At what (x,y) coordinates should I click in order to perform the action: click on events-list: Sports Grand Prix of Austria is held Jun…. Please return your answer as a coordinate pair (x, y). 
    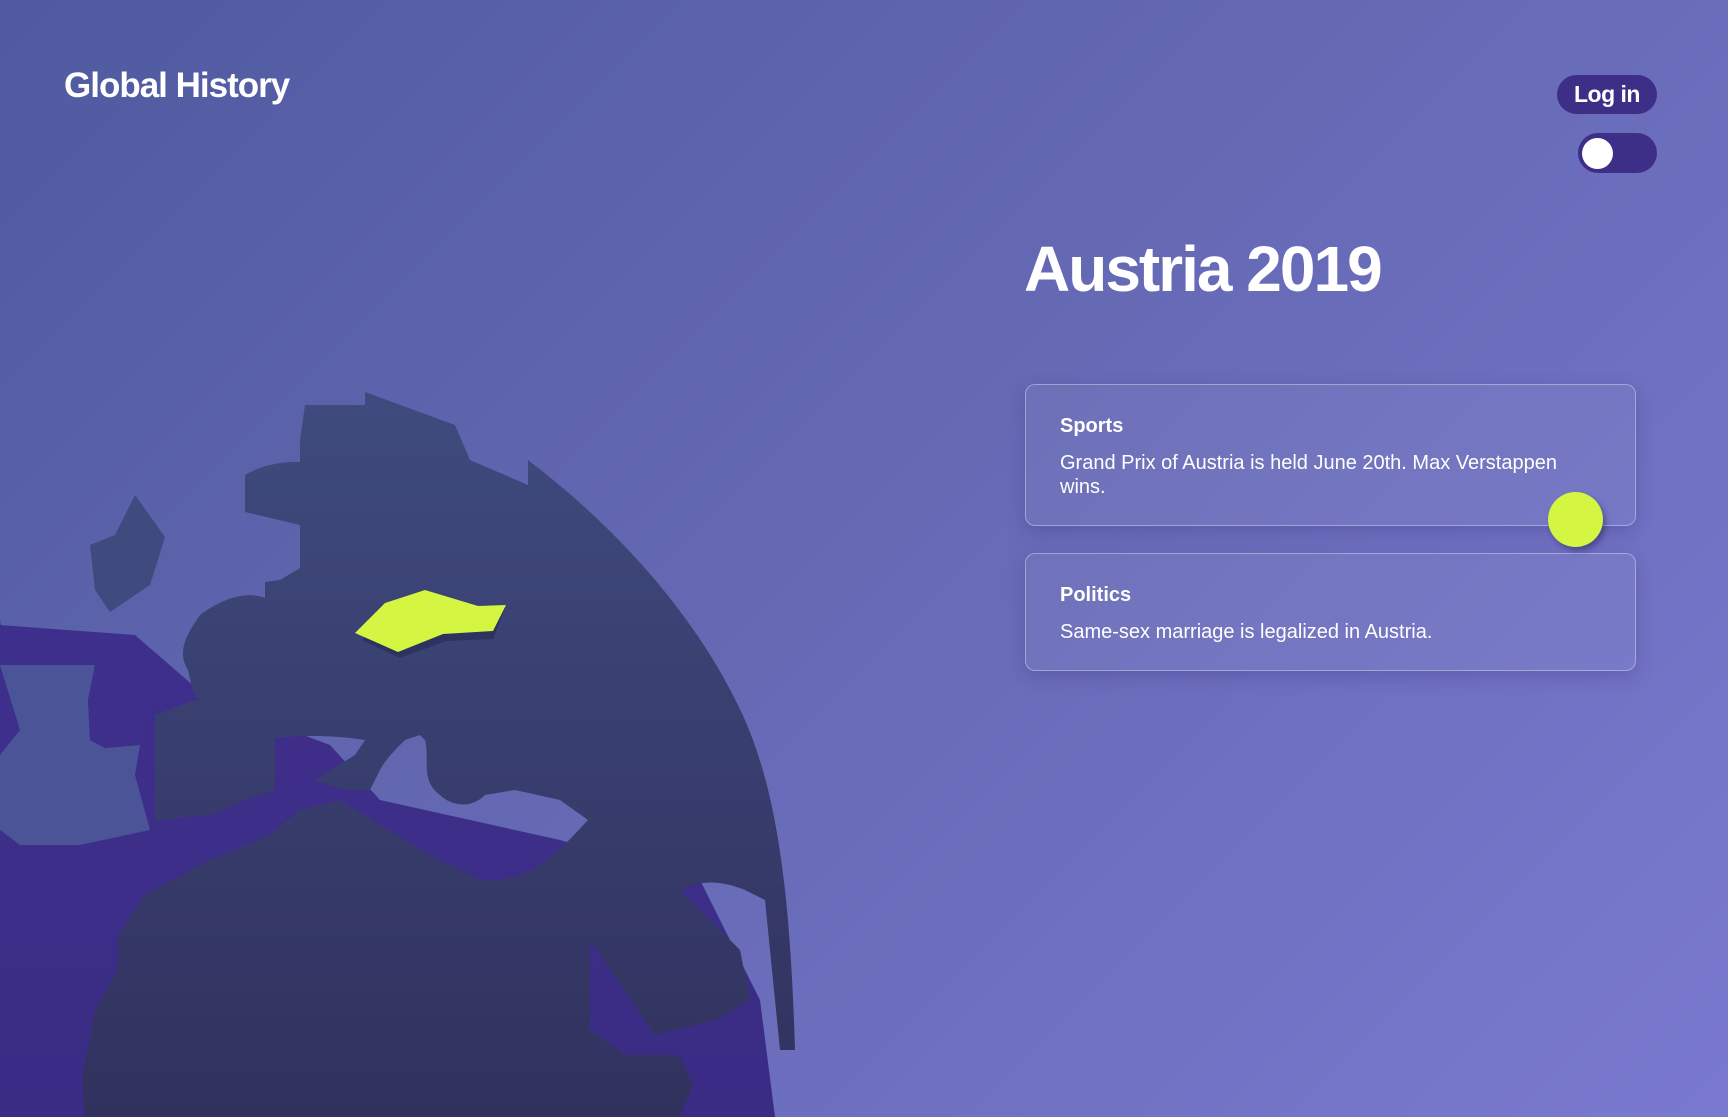
    Looking at the image, I should click on (1330, 541).